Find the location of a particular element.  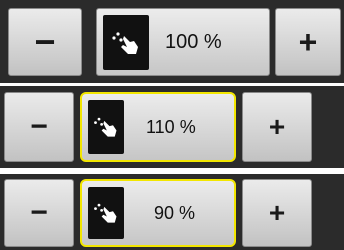

percentage-value: 90 % is located at coordinates (175, 213).